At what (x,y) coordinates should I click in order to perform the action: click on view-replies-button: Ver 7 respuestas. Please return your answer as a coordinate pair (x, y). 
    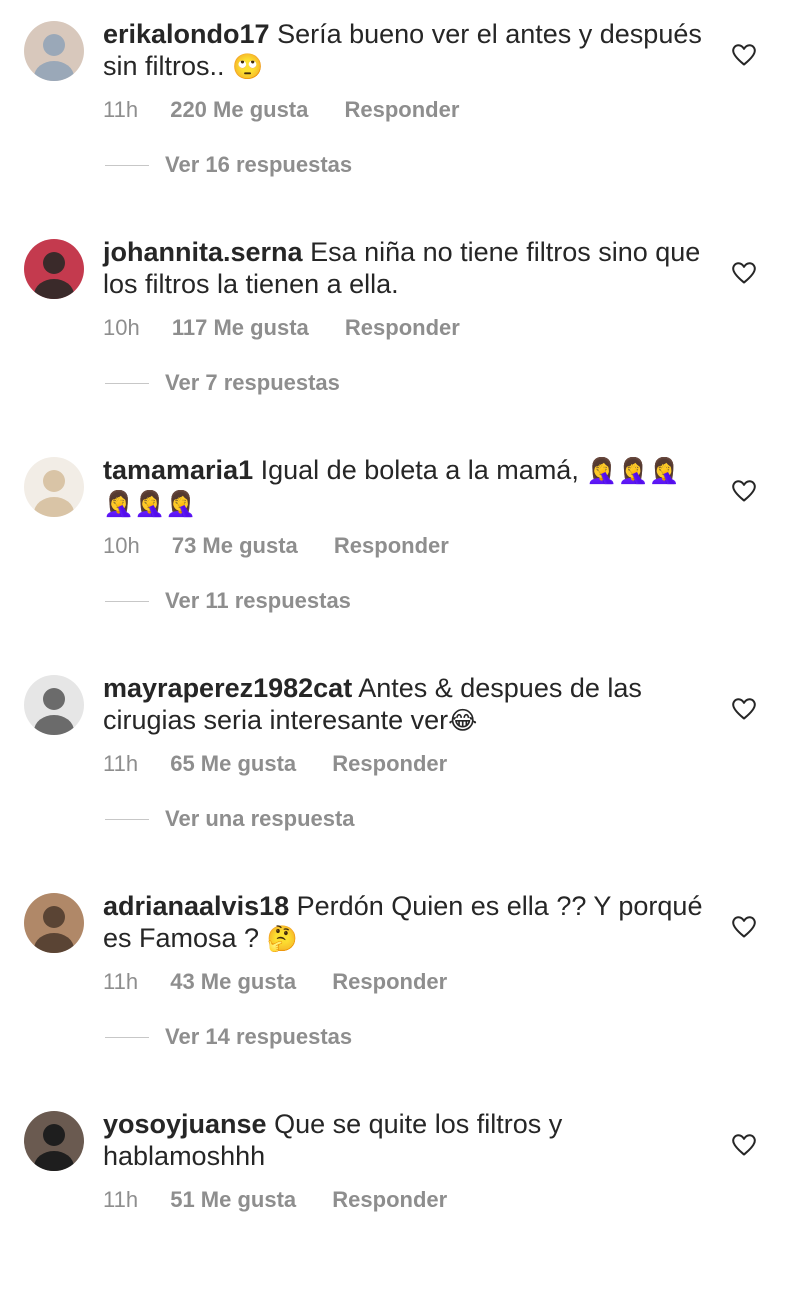
    Looking at the image, I should click on (222, 383).